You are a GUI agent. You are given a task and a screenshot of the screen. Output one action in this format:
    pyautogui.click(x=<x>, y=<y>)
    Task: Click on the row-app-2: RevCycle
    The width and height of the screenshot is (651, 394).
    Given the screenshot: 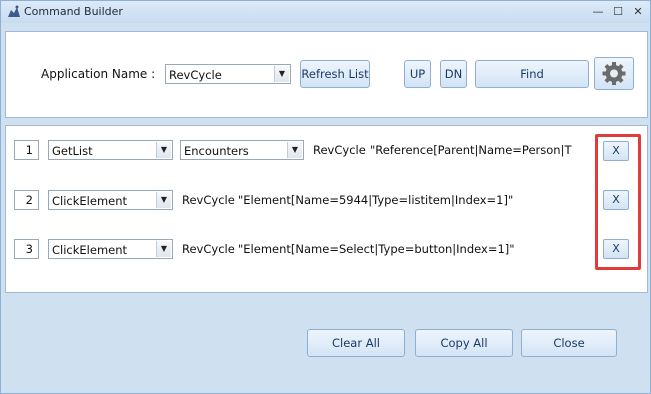 What is the action you would take?
    pyautogui.click(x=208, y=200)
    